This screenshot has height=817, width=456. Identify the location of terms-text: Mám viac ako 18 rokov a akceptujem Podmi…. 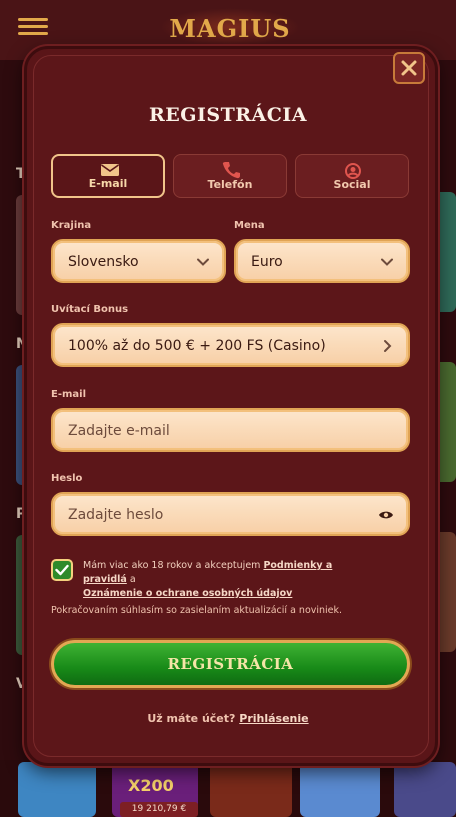
(228, 580).